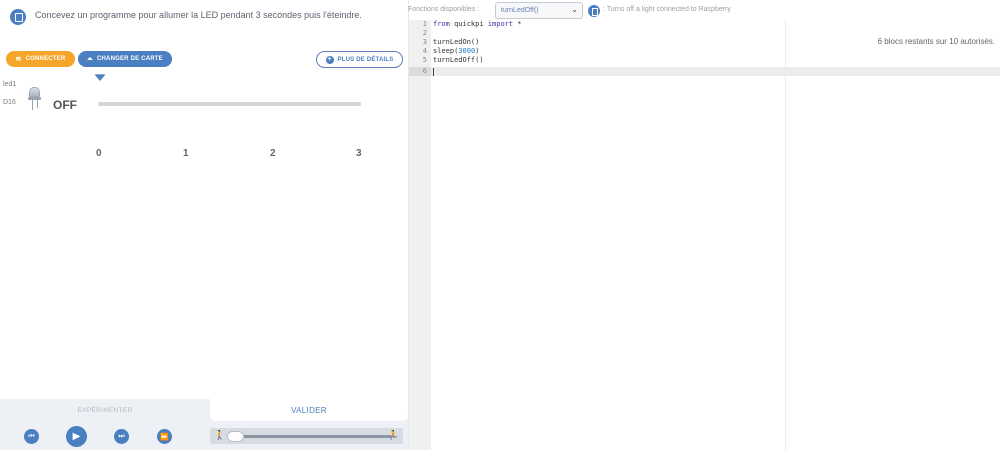 The image size is (1000, 450). Describe the element at coordinates (309, 410) in the screenshot. I see `tab-validate: VALIDER` at that location.